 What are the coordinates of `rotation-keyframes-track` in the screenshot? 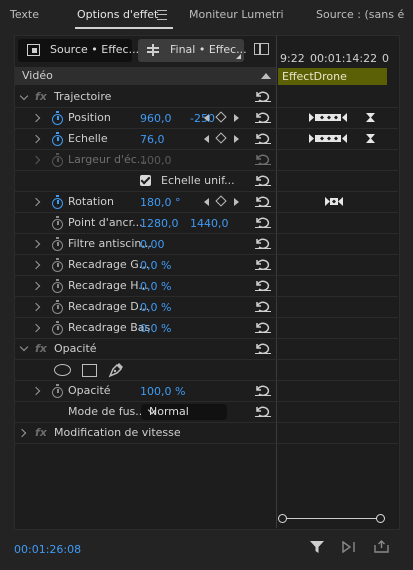 It's located at (334, 201).